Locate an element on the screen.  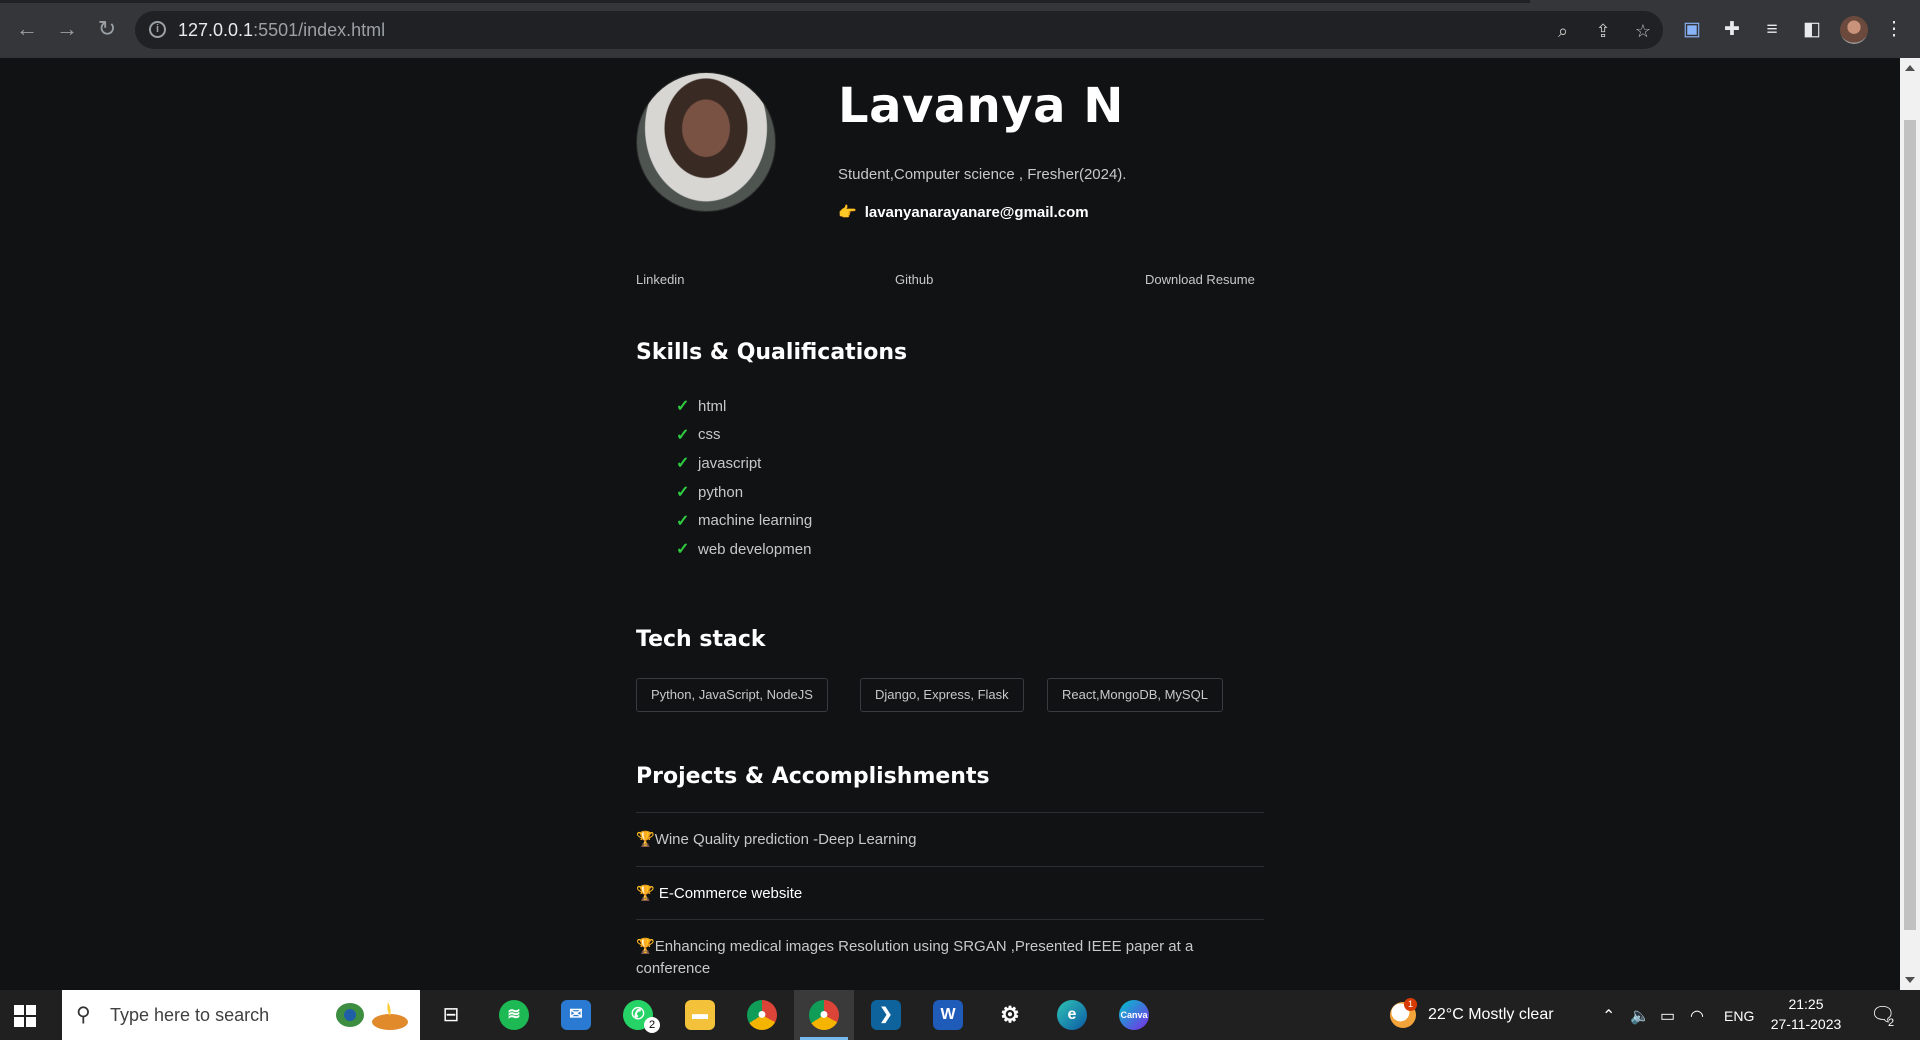
search-placeholder: Type here to search is located at coordinates (190, 1015).